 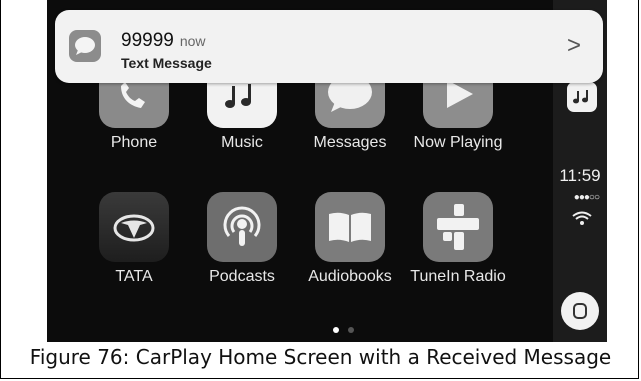 What do you see at coordinates (586, 197) in the screenshot?
I see `cellular-signal-icon: ●●●○○` at bounding box center [586, 197].